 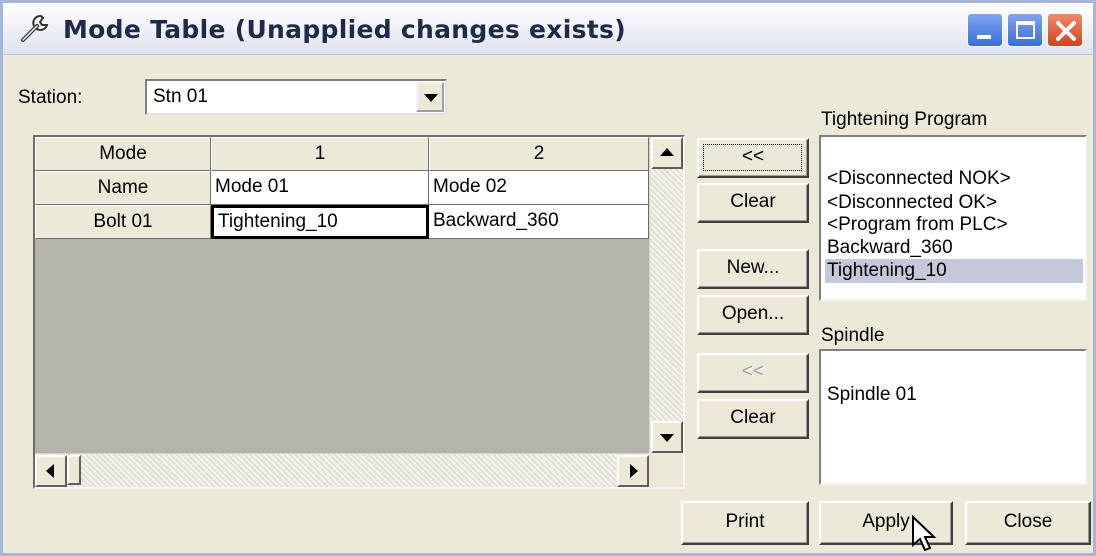 I want to click on scroll-right-icon, so click(x=633, y=471).